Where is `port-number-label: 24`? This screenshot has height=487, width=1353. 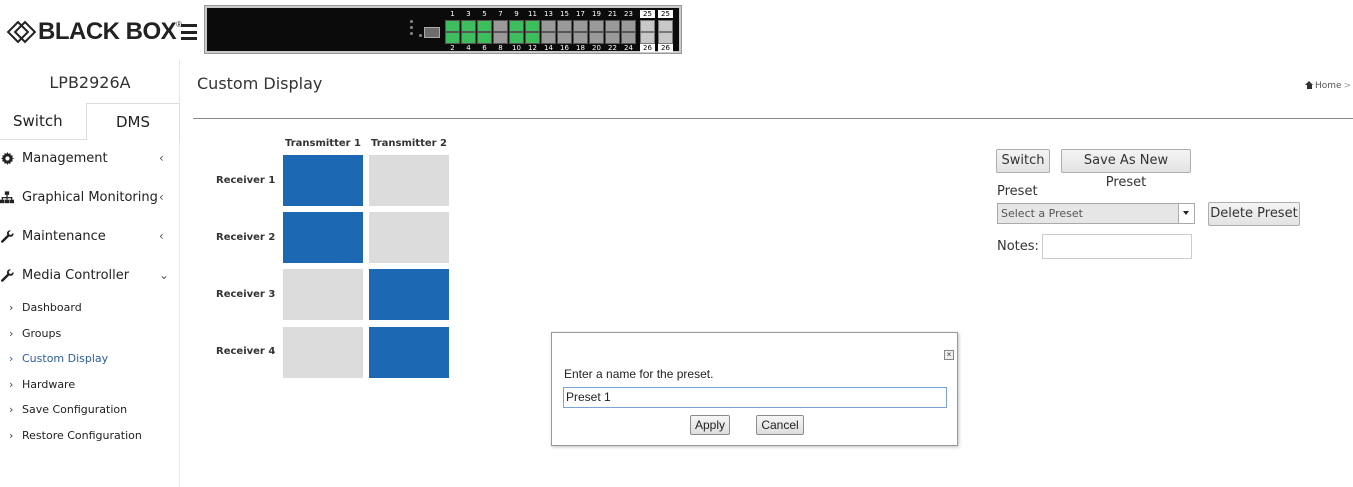
port-number-label: 24 is located at coordinates (628, 48).